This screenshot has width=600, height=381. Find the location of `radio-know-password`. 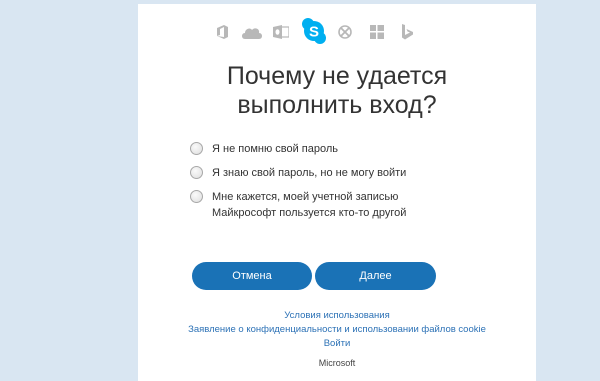

radio-know-password is located at coordinates (196, 172).